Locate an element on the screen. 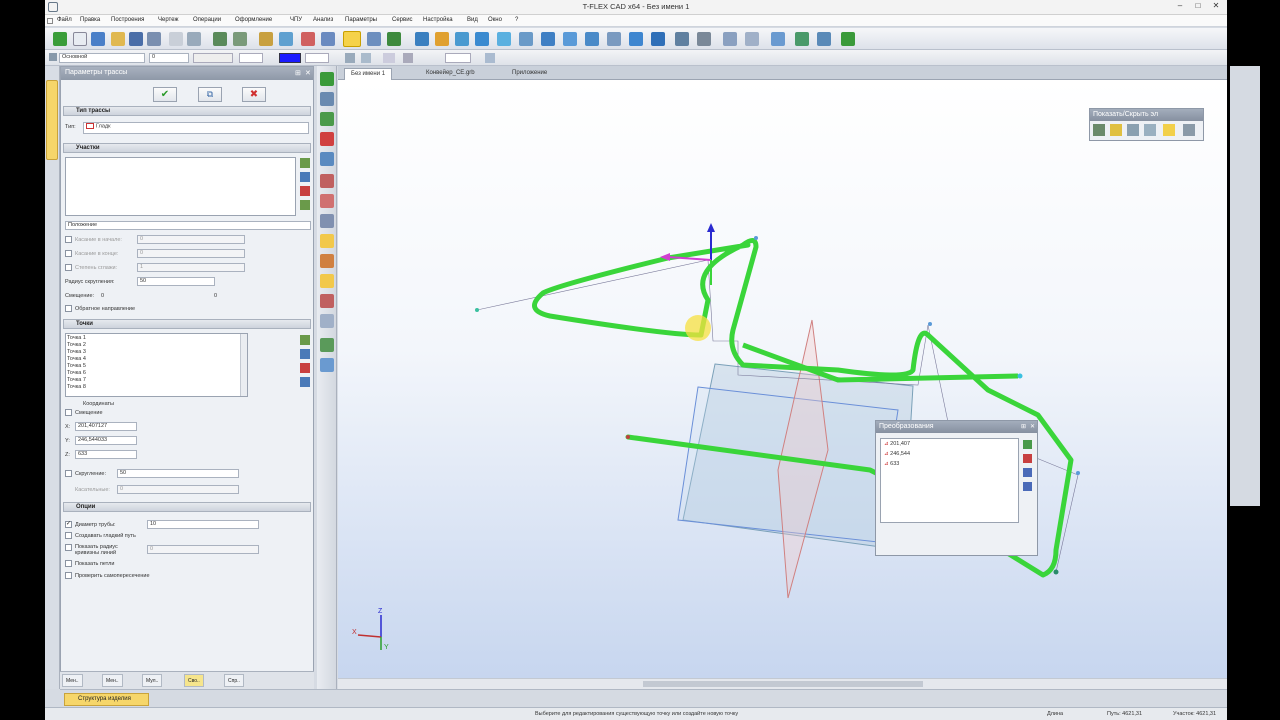 This screenshot has height=720, width=1280. path-3d-icon is located at coordinates (352, 39).